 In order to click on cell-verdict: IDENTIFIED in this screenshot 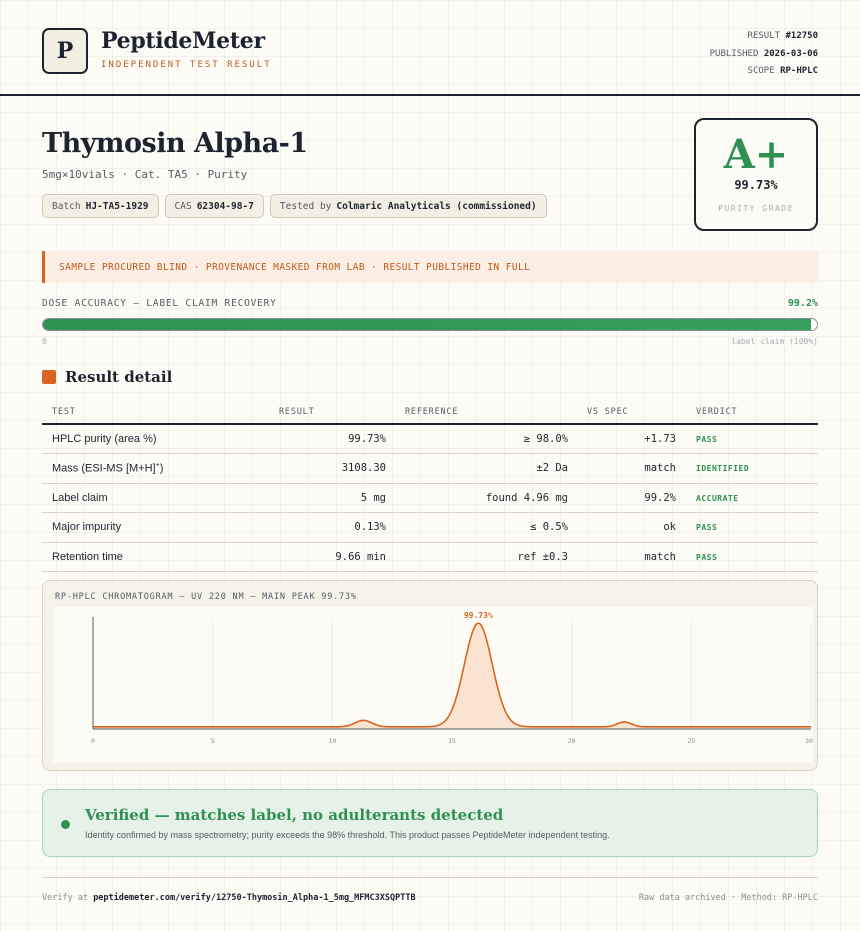, I will do `click(723, 469)`.